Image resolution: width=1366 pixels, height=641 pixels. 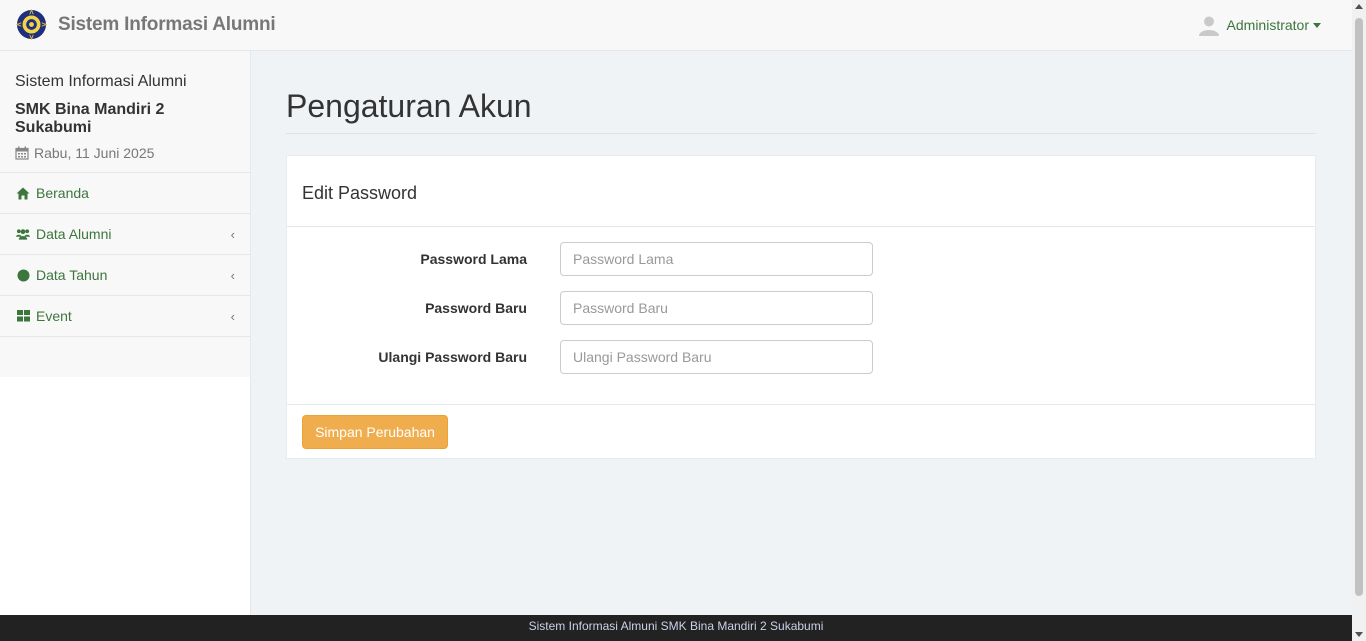 I want to click on form-row-old-password: Password Lama, so click(x=801, y=259).